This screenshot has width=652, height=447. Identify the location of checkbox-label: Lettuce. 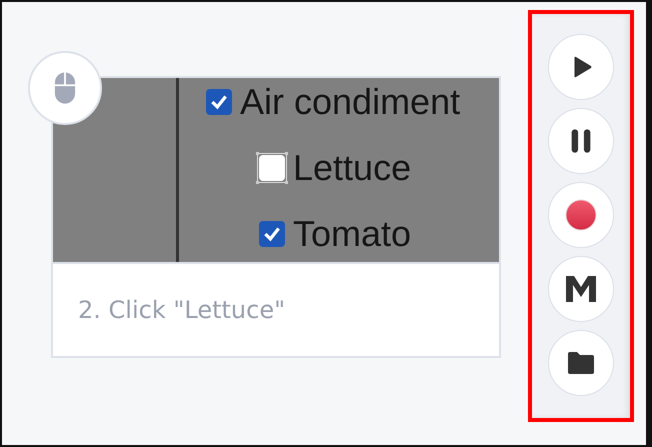
(352, 168).